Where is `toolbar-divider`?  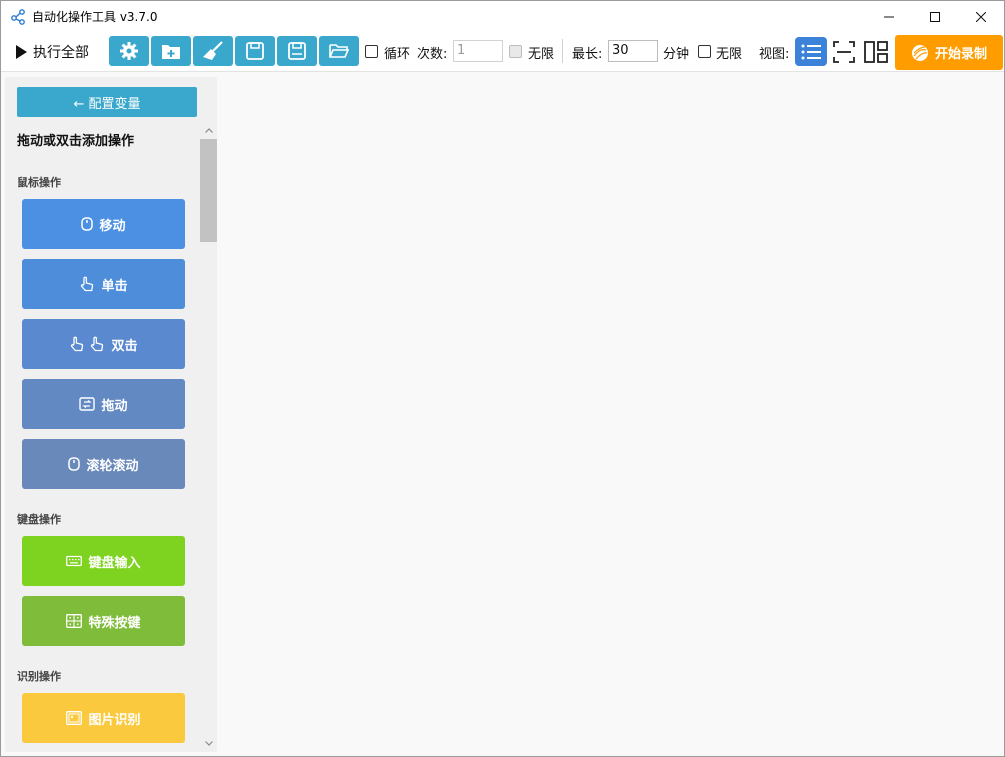
toolbar-divider is located at coordinates (562, 51).